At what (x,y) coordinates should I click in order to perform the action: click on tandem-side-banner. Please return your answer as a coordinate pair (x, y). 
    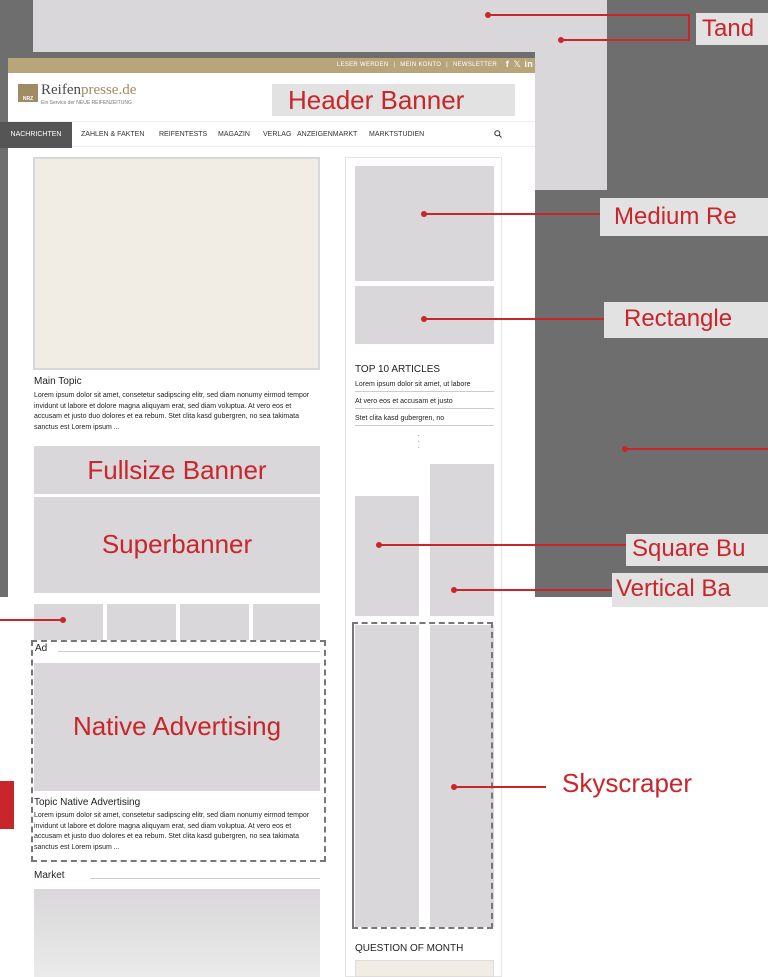
    Looking at the image, I should click on (571, 95).